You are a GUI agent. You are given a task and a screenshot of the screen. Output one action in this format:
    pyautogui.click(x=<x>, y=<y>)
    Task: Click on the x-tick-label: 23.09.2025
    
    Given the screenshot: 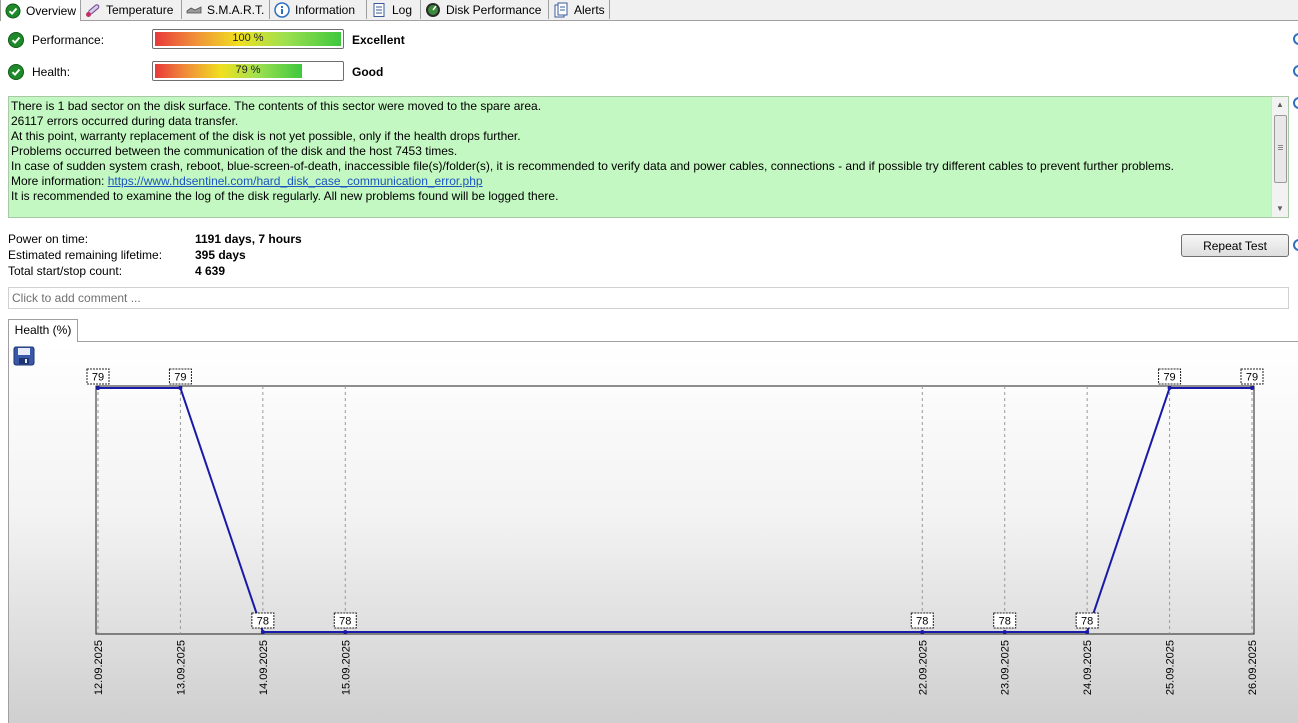 What is the action you would take?
    pyautogui.click(x=1006, y=667)
    